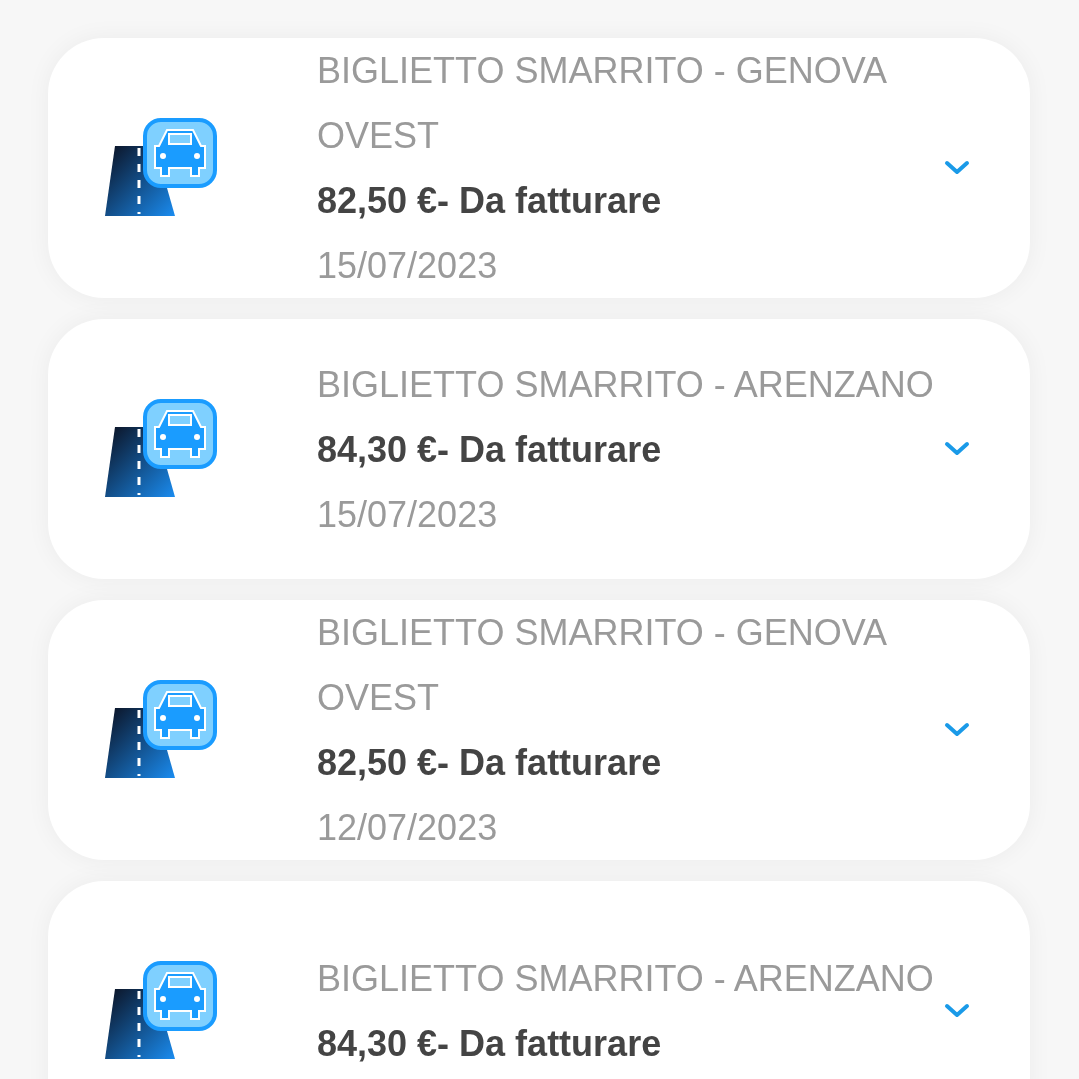 Image resolution: width=1079 pixels, height=1079 pixels. I want to click on ticket-date: 12/07/2023, so click(408, 828).